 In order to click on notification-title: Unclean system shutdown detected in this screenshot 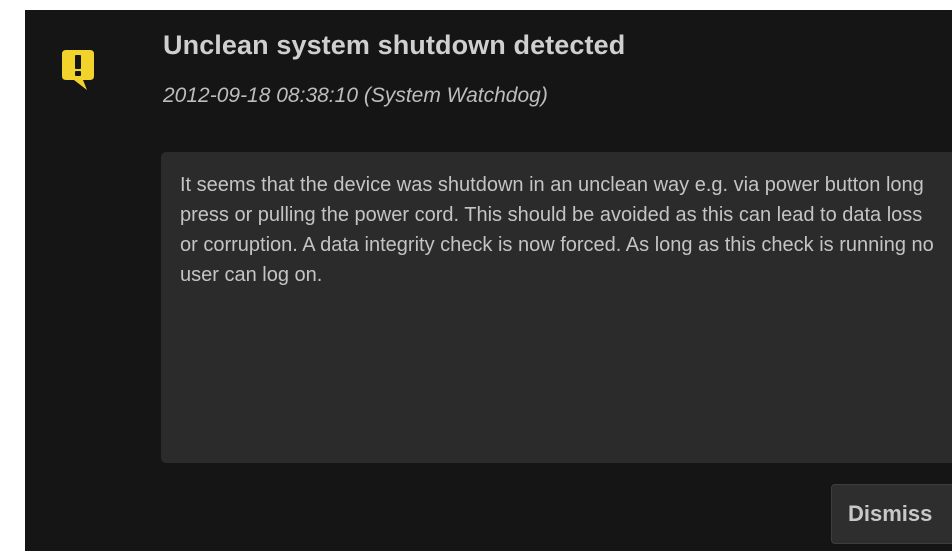, I will do `click(394, 45)`.